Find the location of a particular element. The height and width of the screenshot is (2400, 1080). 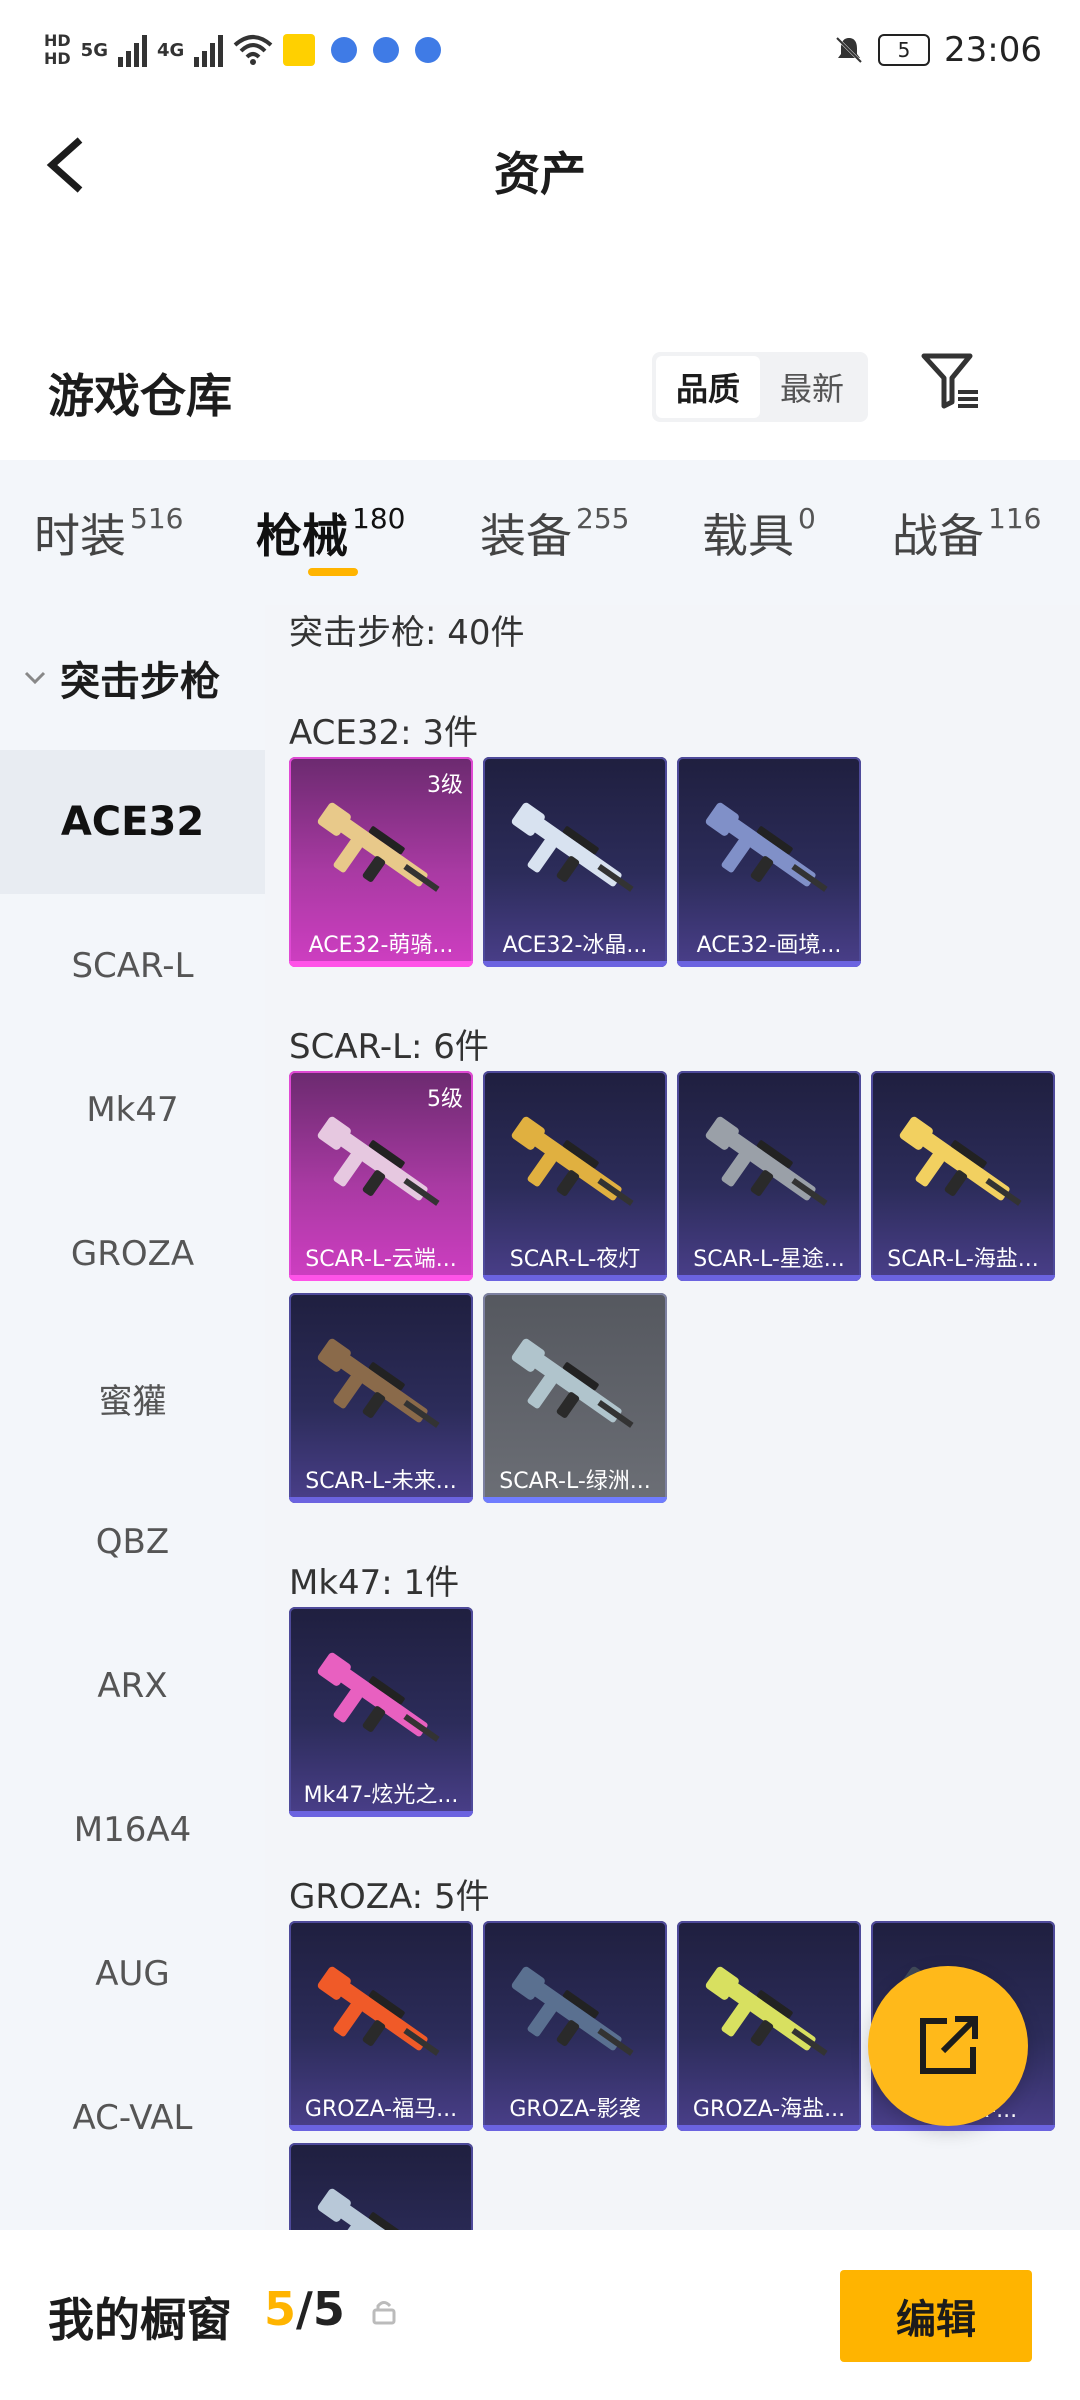

sidebar-item-ace32: ACE32 is located at coordinates (132, 822).